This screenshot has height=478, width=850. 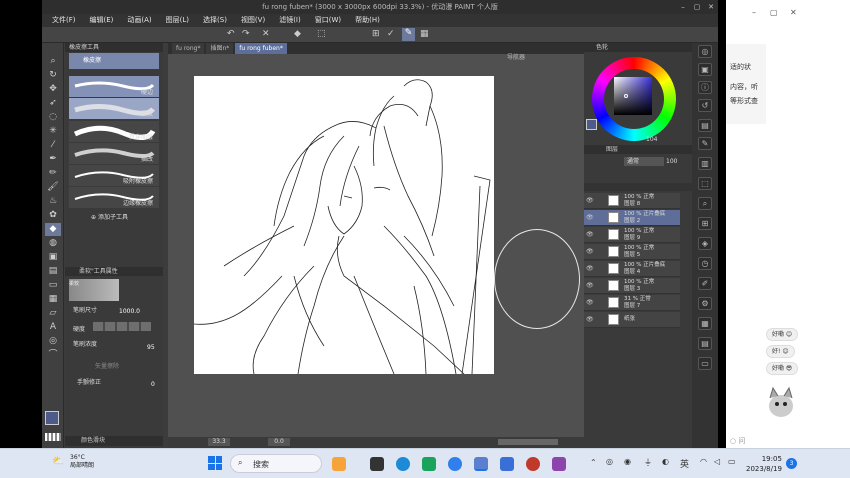 What do you see at coordinates (391, 34) in the screenshot?
I see `snap-icon: ✓` at bounding box center [391, 34].